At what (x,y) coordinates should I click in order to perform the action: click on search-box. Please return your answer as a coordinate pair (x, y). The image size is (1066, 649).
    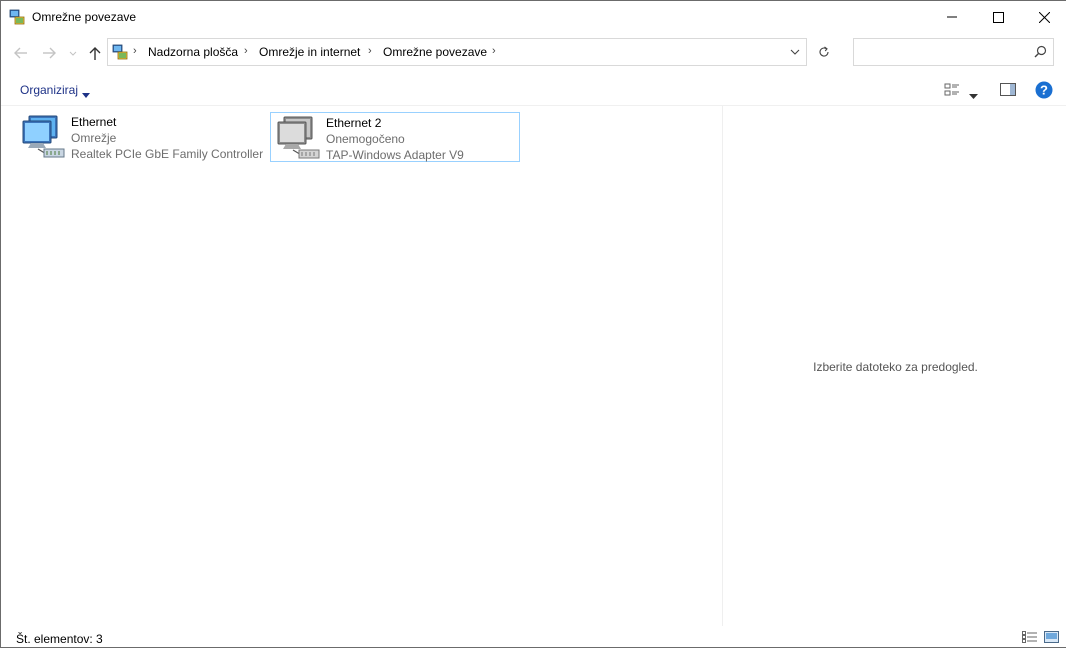
    Looking at the image, I should click on (953, 52).